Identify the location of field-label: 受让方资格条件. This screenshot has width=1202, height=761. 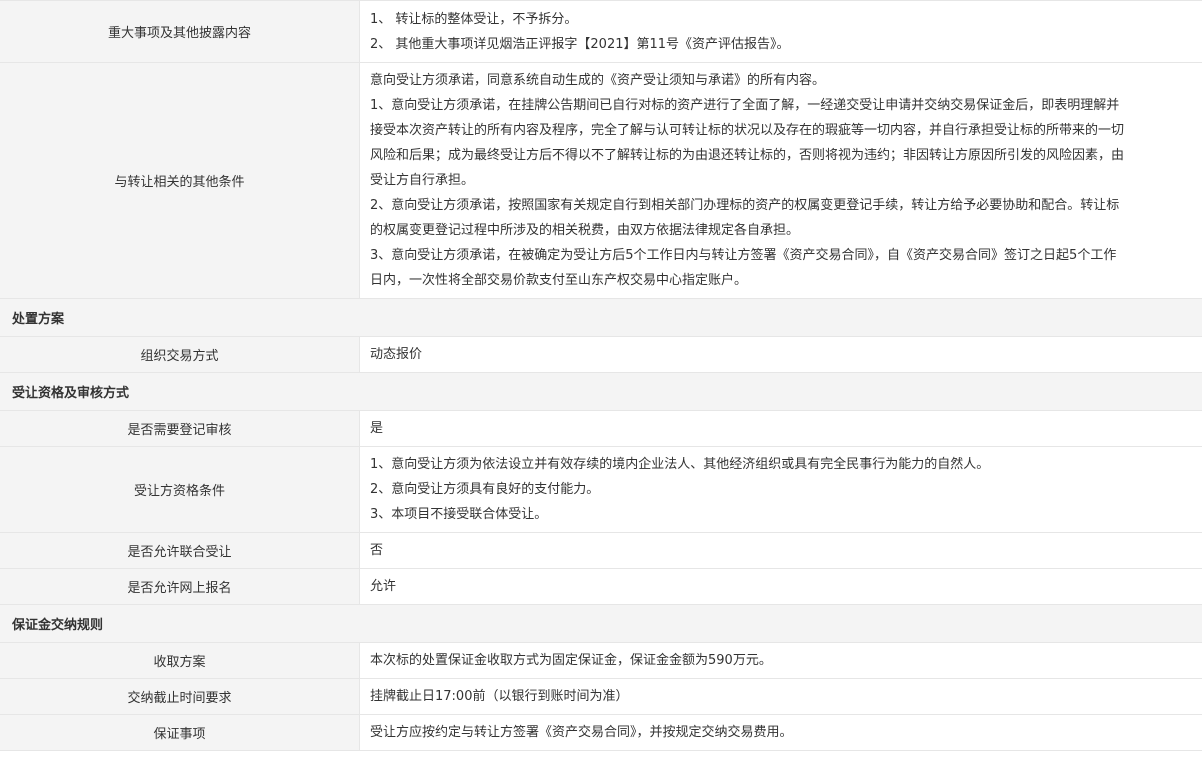
(180, 489).